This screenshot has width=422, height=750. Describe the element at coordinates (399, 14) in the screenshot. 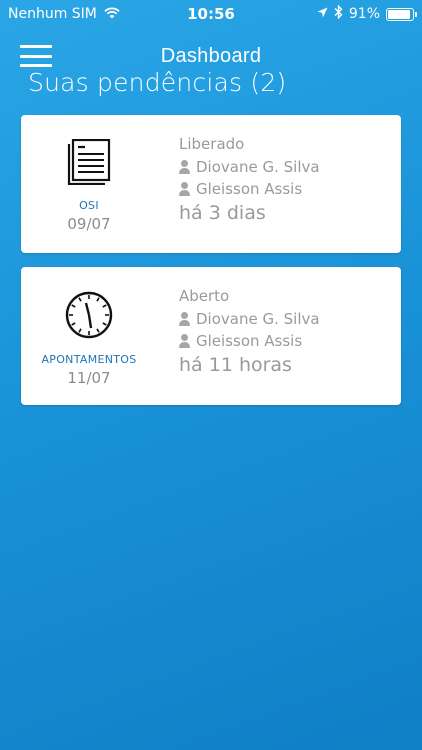

I see `battery-fill` at that location.